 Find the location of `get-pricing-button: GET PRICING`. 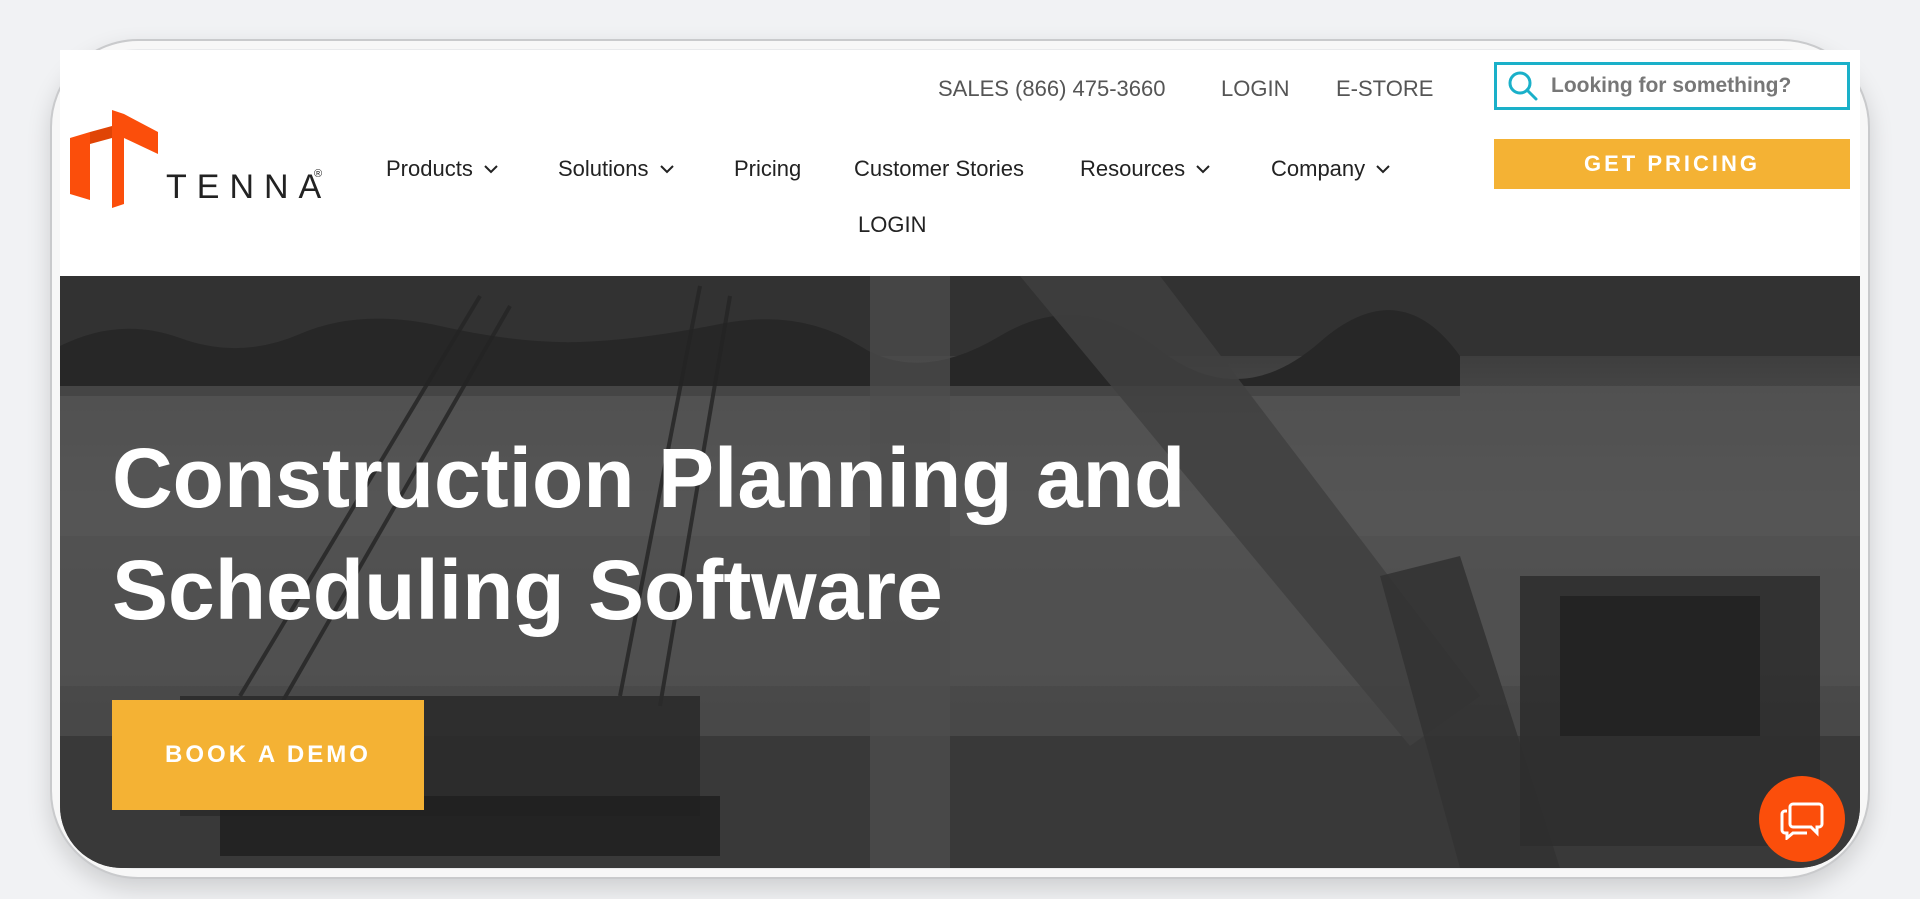

get-pricing-button: GET PRICING is located at coordinates (1672, 164).